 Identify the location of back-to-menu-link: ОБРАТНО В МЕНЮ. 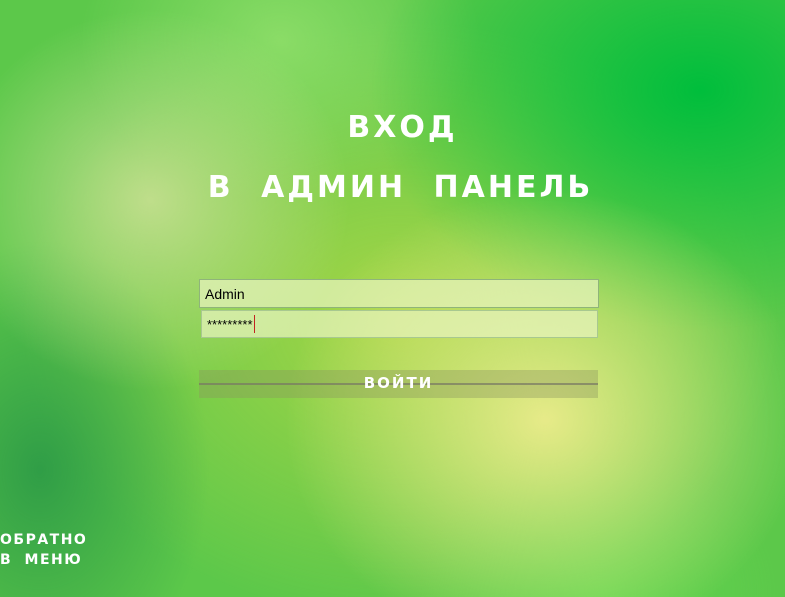
(43, 550).